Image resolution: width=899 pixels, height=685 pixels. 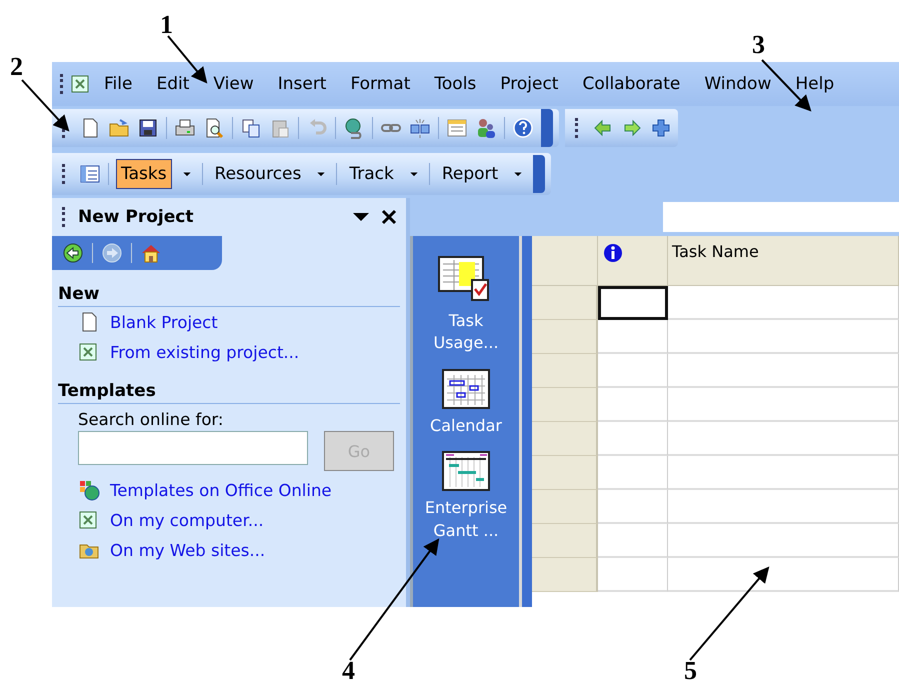 What do you see at coordinates (661, 128) in the screenshot?
I see `plus-icon` at bounding box center [661, 128].